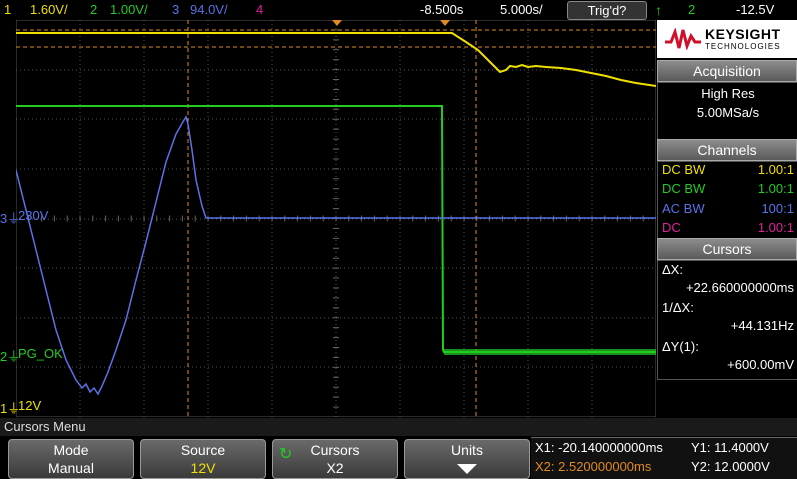  Describe the element at coordinates (684, 188) in the screenshot. I see `ch2-coupling: DC BW` at that location.